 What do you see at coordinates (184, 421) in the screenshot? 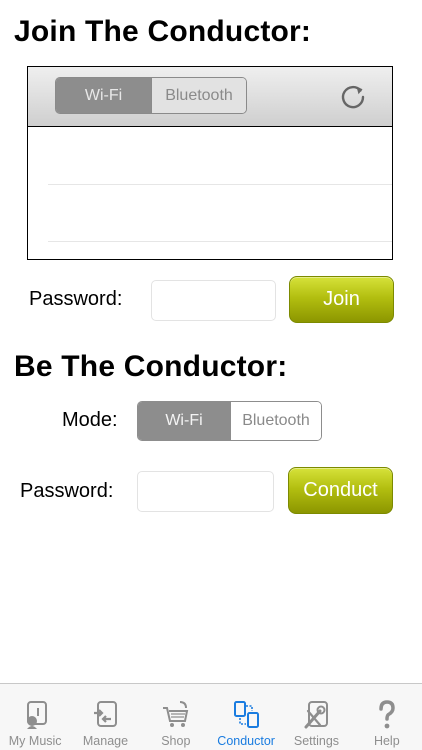
I see `mode-segment-wifi: Wi-Fi` at bounding box center [184, 421].